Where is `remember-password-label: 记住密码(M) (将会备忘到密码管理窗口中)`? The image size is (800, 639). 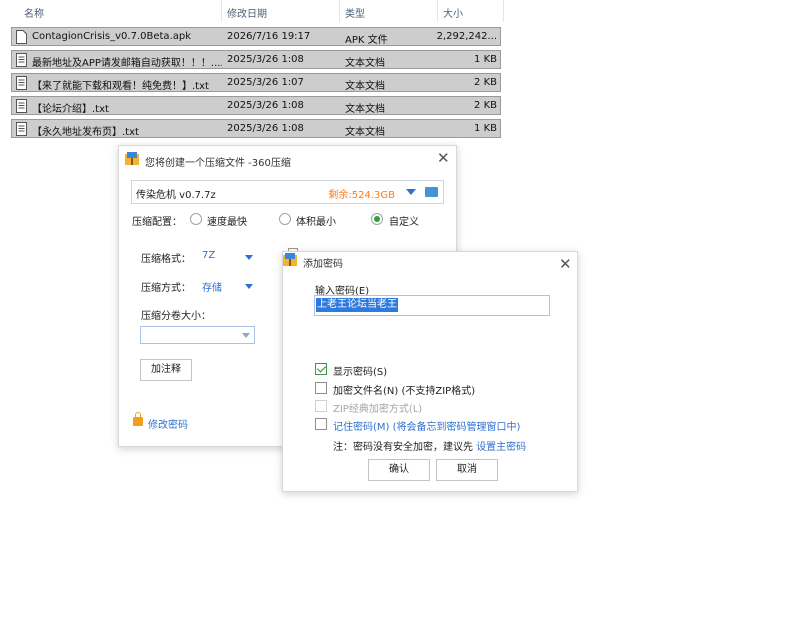
remember-password-label: 记住密码(M) (将会备忘到密码管理窗口中) is located at coordinates (426, 425).